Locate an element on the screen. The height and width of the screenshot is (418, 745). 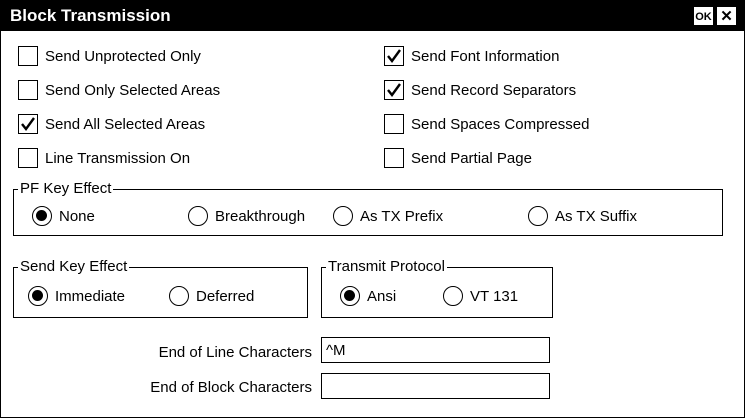
checkbox-send-partial-page: Send Partial Page is located at coordinates (458, 158).